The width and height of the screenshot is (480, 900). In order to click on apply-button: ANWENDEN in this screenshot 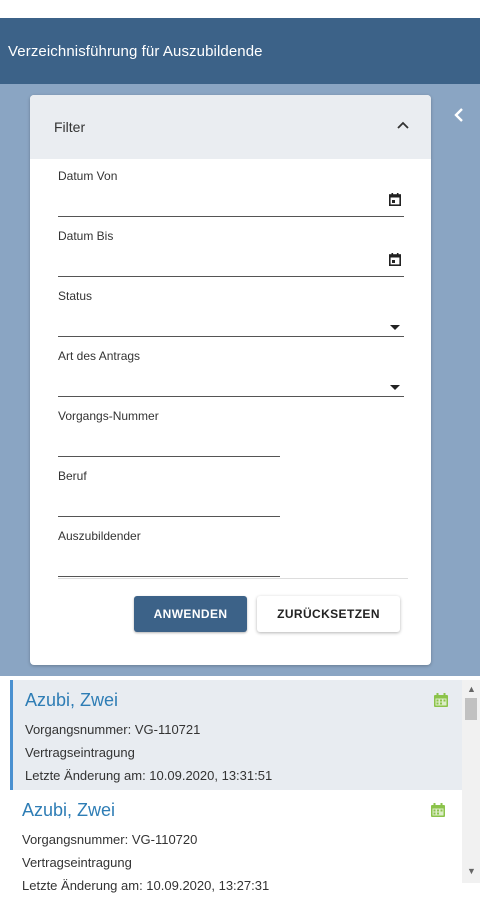, I will do `click(190, 614)`.